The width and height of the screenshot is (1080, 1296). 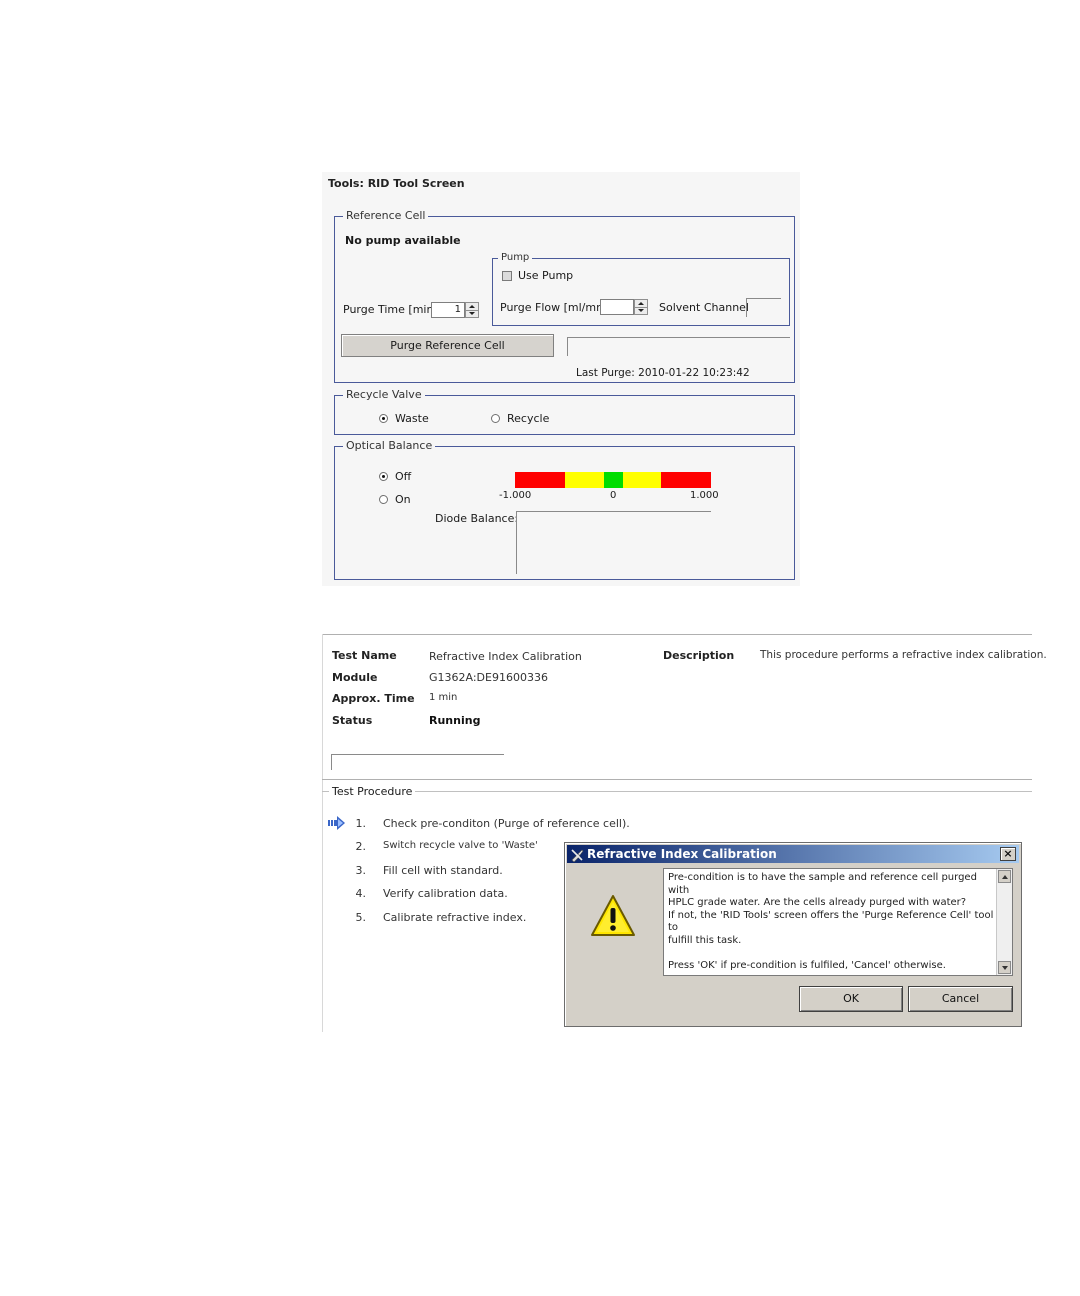 I want to click on balance-on-radio, so click(x=383, y=499).